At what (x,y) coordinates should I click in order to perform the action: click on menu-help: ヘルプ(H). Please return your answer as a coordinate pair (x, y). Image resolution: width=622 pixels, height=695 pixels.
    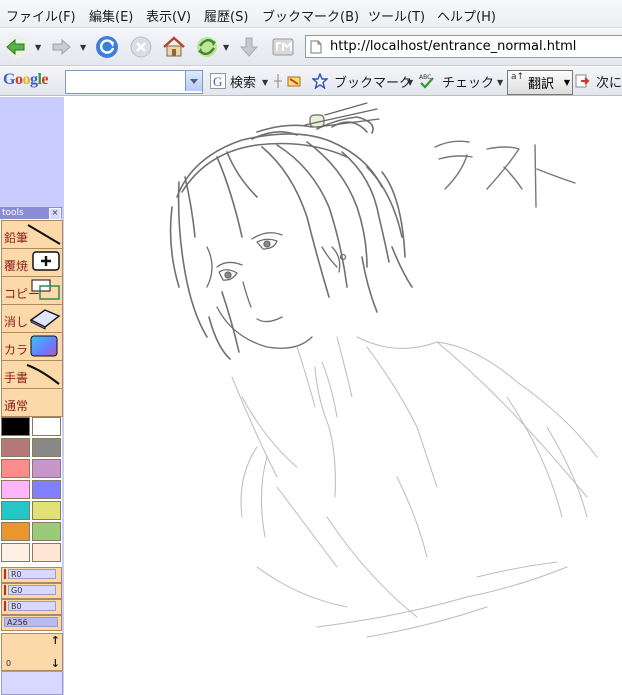
    Looking at the image, I should click on (466, 15).